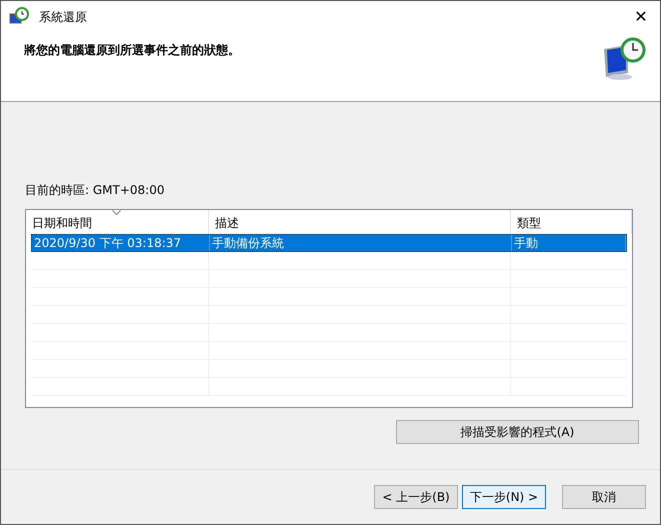 This screenshot has width=661, height=525. What do you see at coordinates (604, 497) in the screenshot?
I see `cancel-button: 取消` at bounding box center [604, 497].